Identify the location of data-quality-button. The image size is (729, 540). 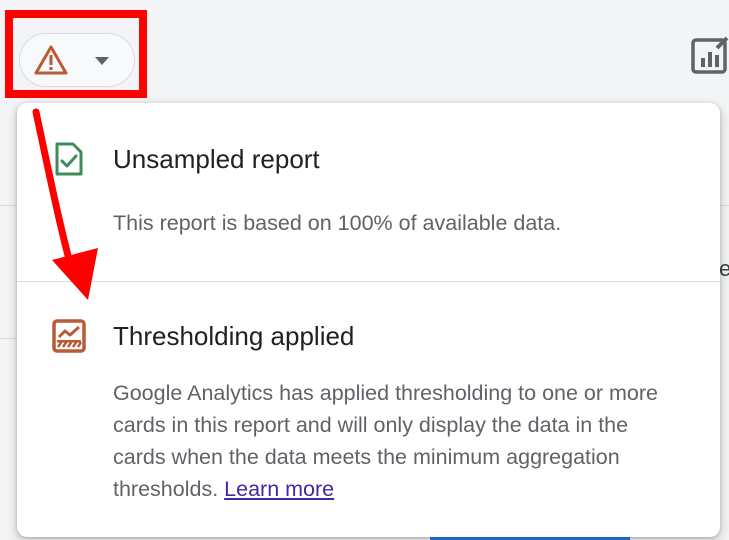
(77, 60).